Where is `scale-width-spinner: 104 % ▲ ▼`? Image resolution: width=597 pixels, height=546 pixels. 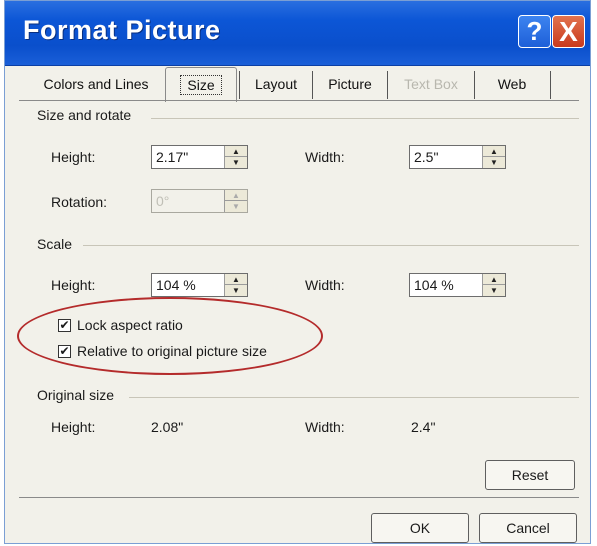 scale-width-spinner: 104 % ▲ ▼ is located at coordinates (457, 285).